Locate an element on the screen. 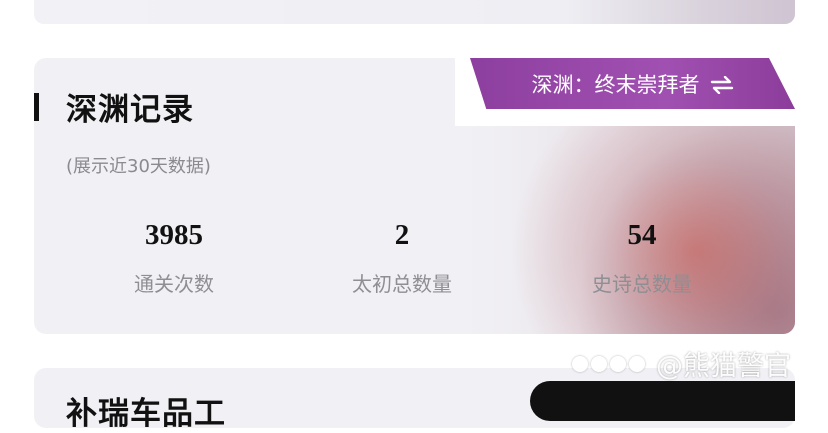  watermark-text: @熊猫警官 is located at coordinates (723, 366).